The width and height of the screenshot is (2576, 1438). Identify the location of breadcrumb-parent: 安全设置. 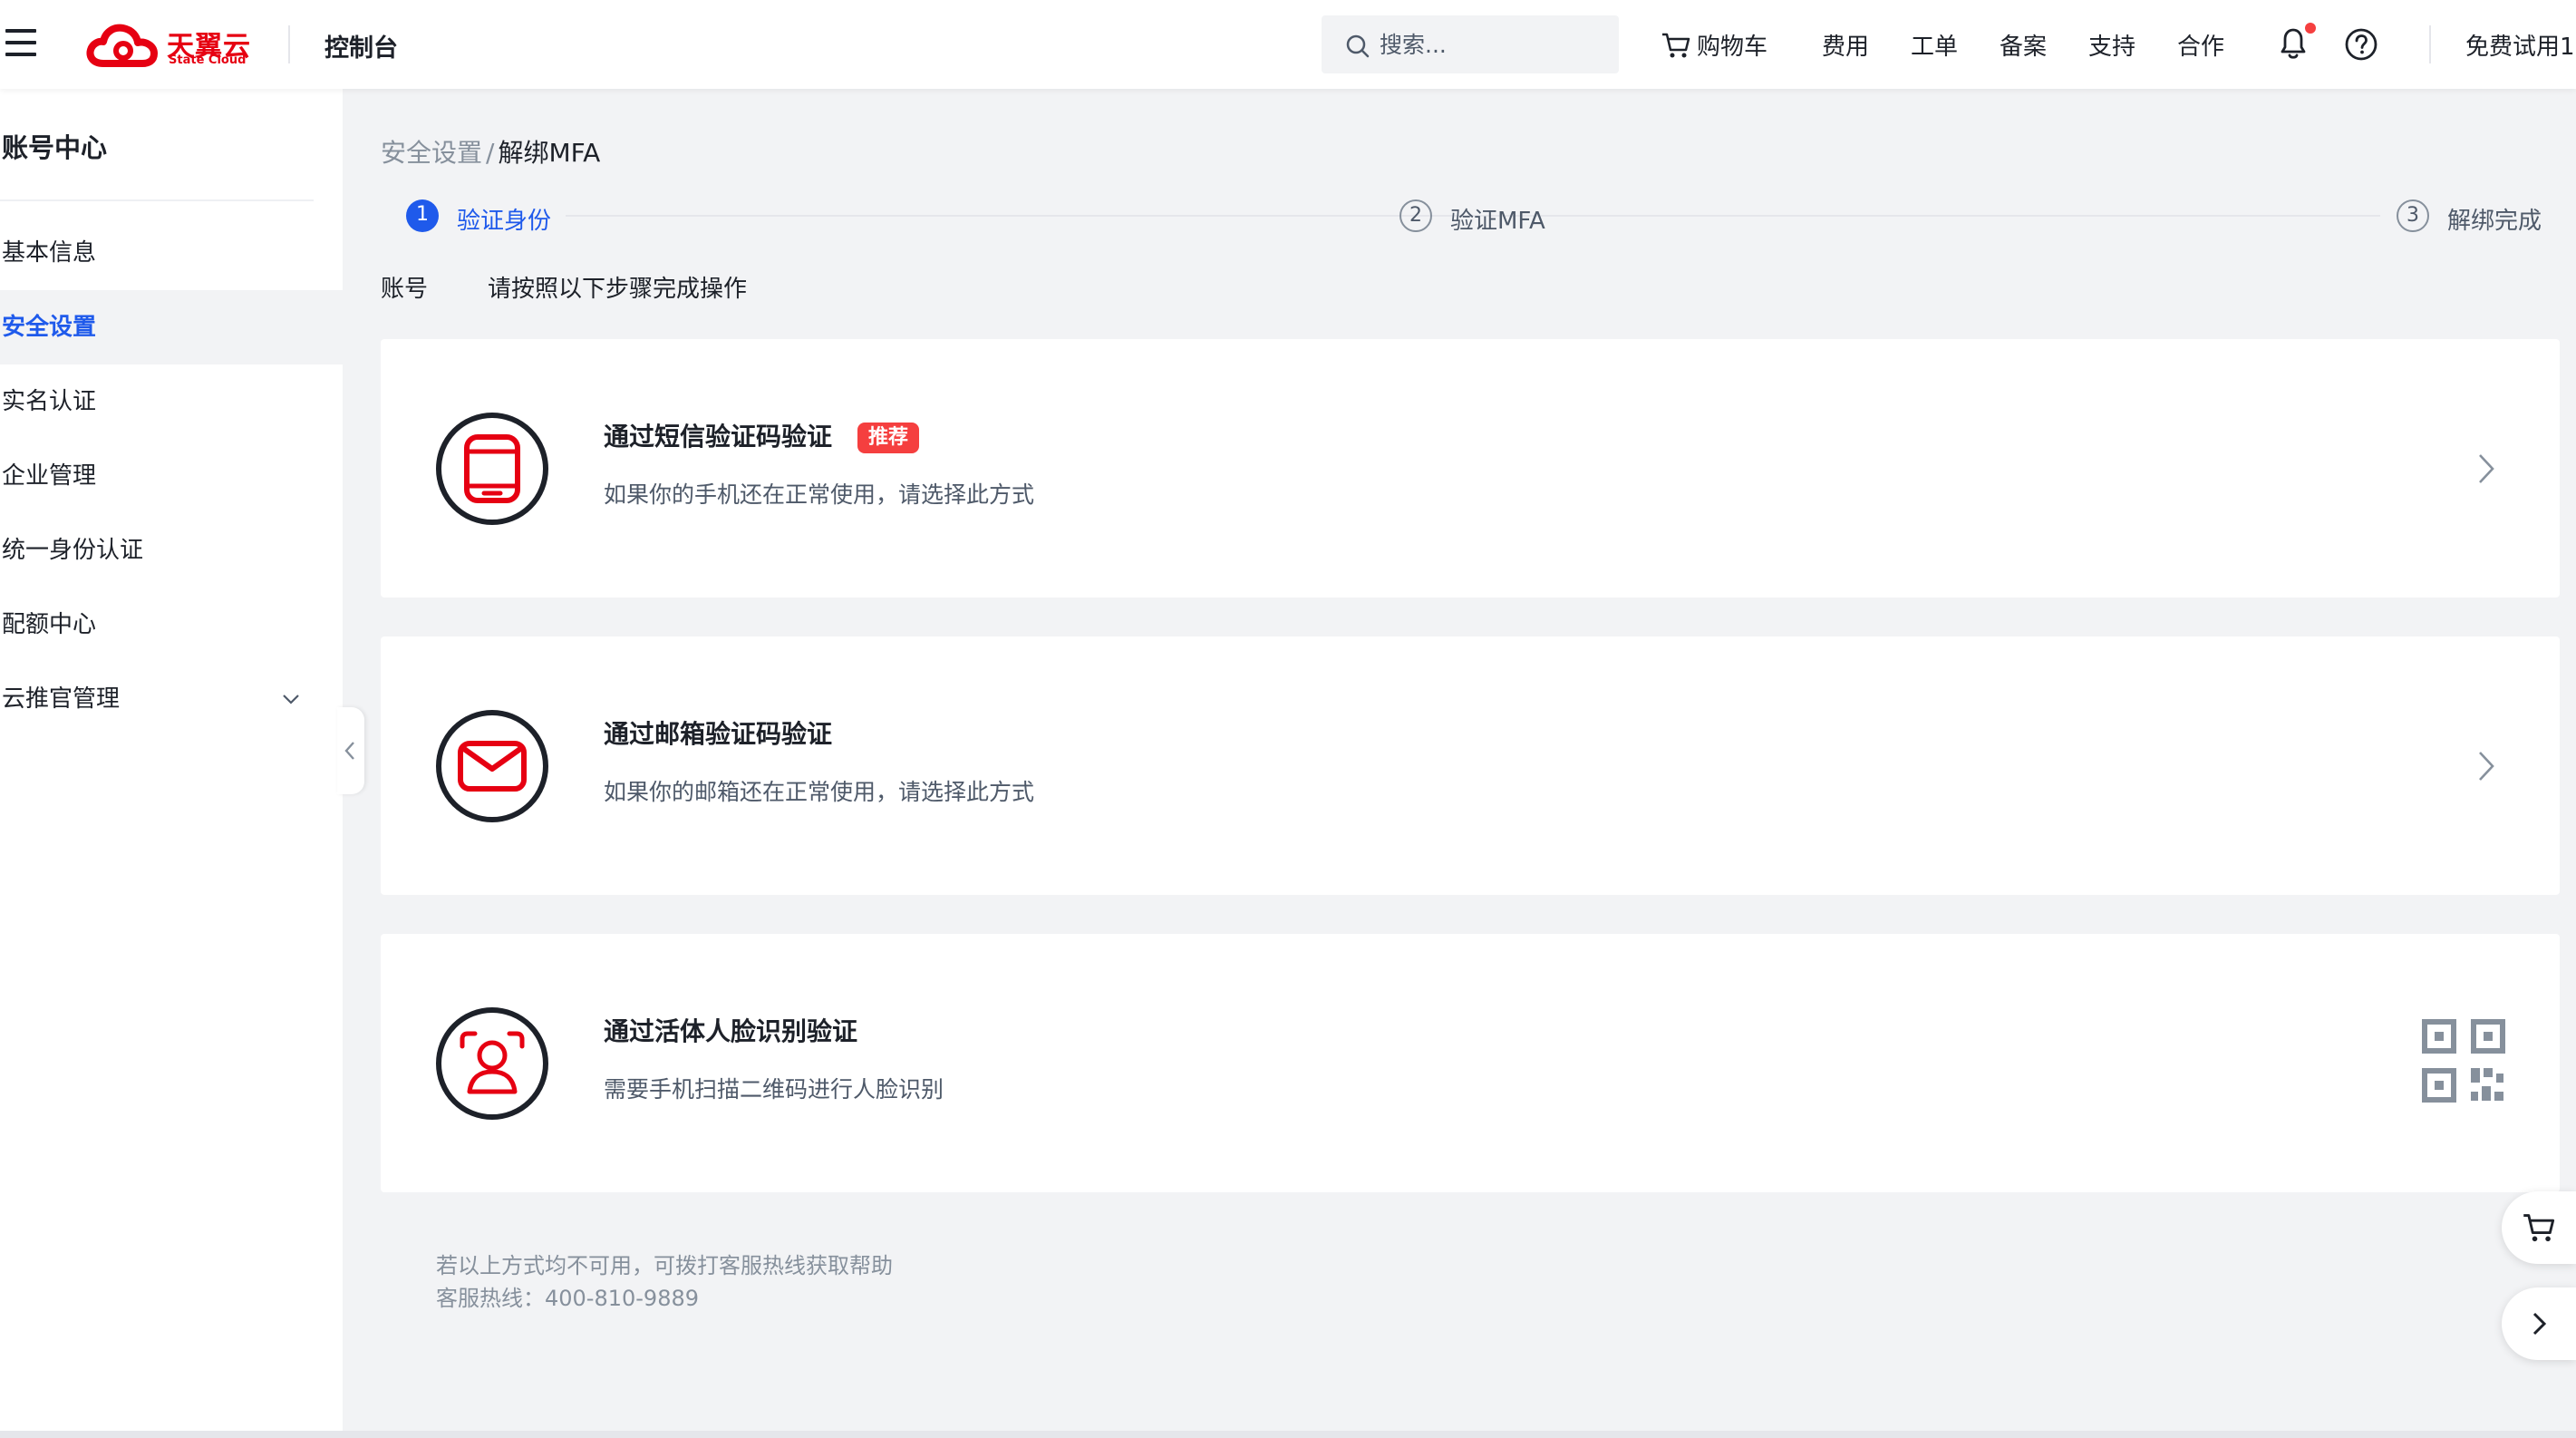
(431, 153).